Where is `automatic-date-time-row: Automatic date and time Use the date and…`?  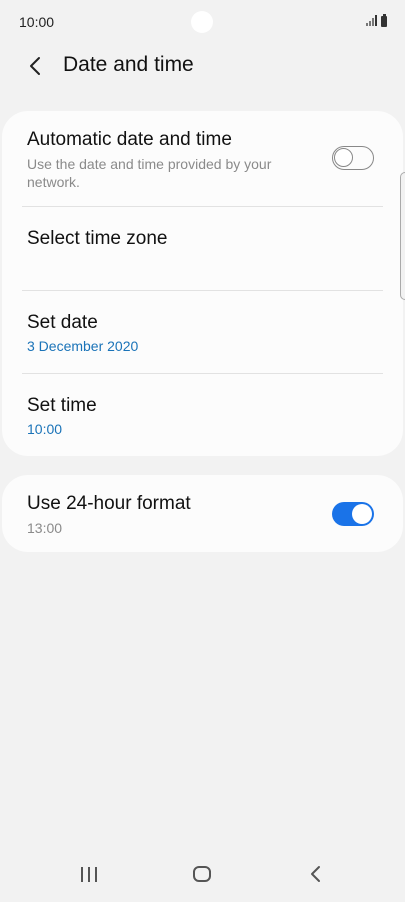 automatic-date-time-row: Automatic date and time Use the date and… is located at coordinates (202, 158).